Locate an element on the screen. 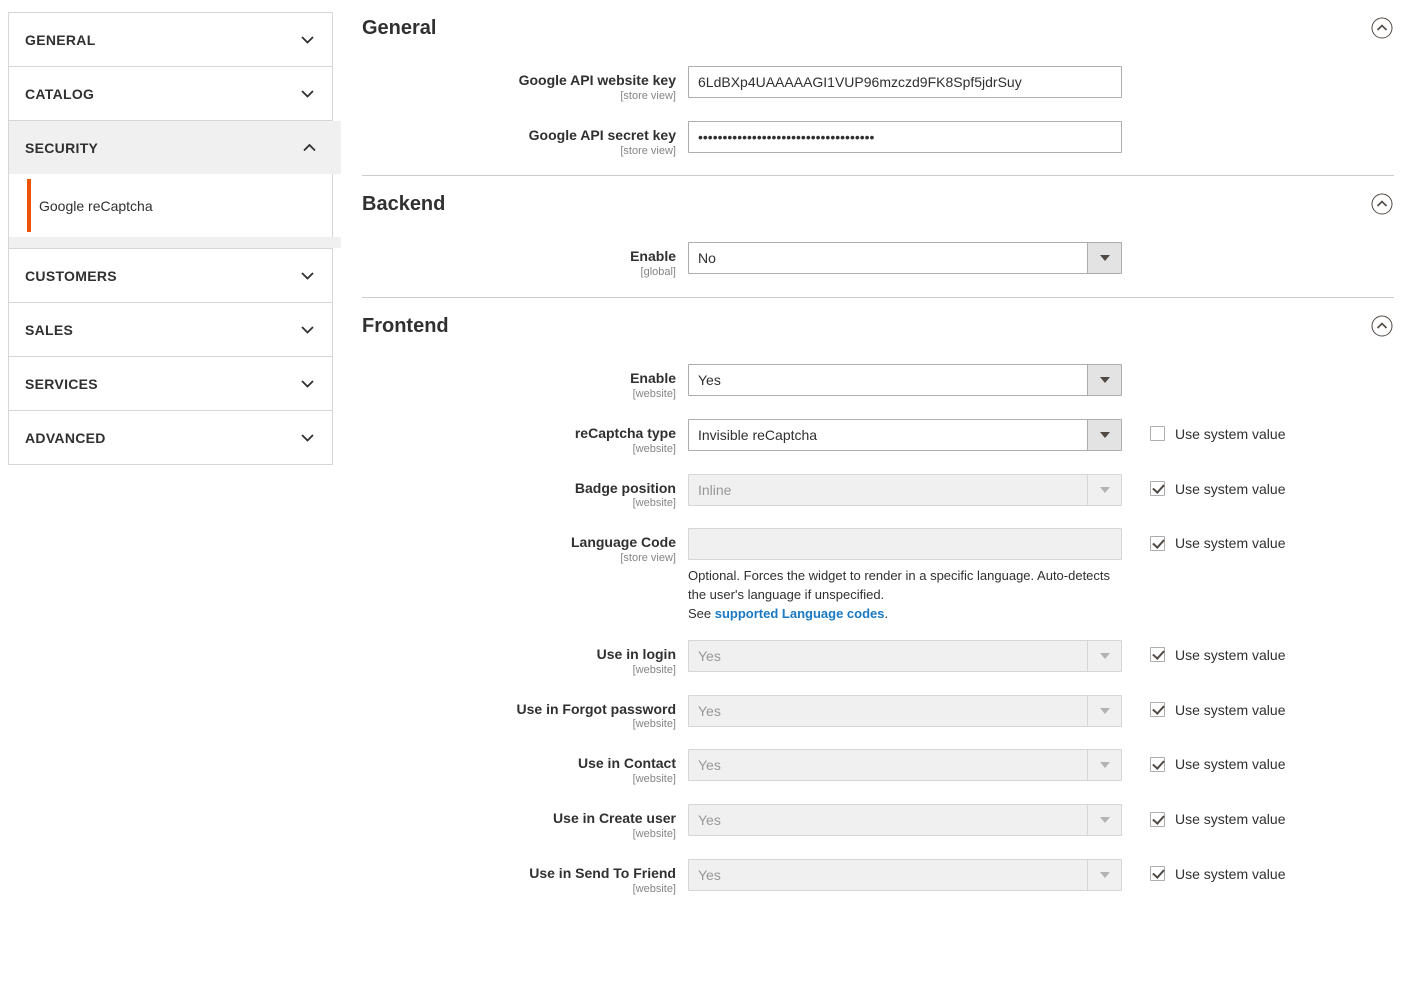 The width and height of the screenshot is (1404, 989). field-row-secret-key: Google API secret key [store view] is located at coordinates (878, 140).